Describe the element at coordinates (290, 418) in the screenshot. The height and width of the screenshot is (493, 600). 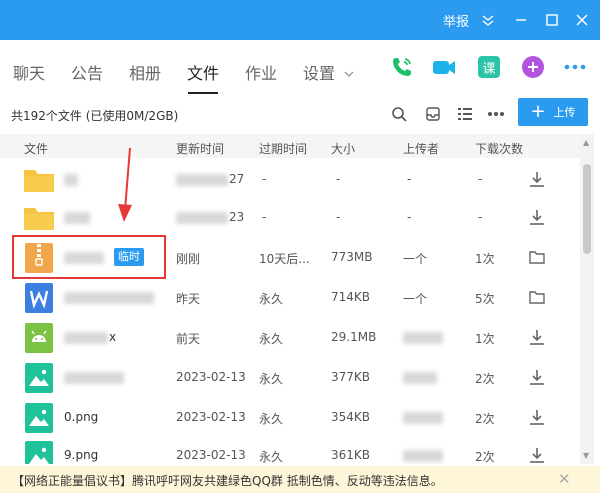
I see `table-row: 0.png 2023-02-13 永久 354KB 2次` at that location.